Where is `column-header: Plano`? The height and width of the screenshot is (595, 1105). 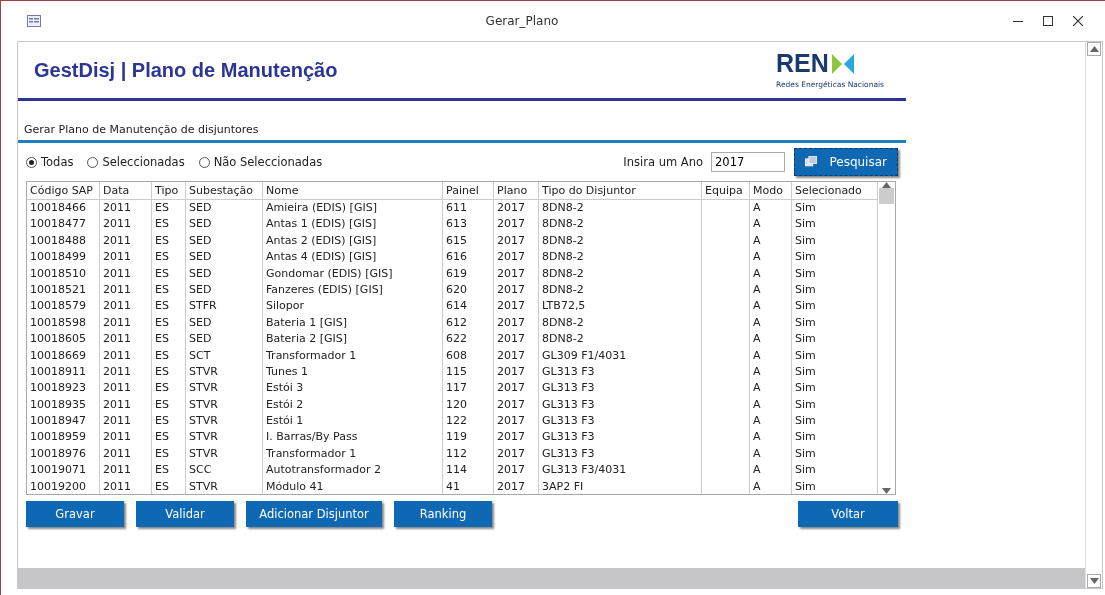 column-header: Plano is located at coordinates (516, 190).